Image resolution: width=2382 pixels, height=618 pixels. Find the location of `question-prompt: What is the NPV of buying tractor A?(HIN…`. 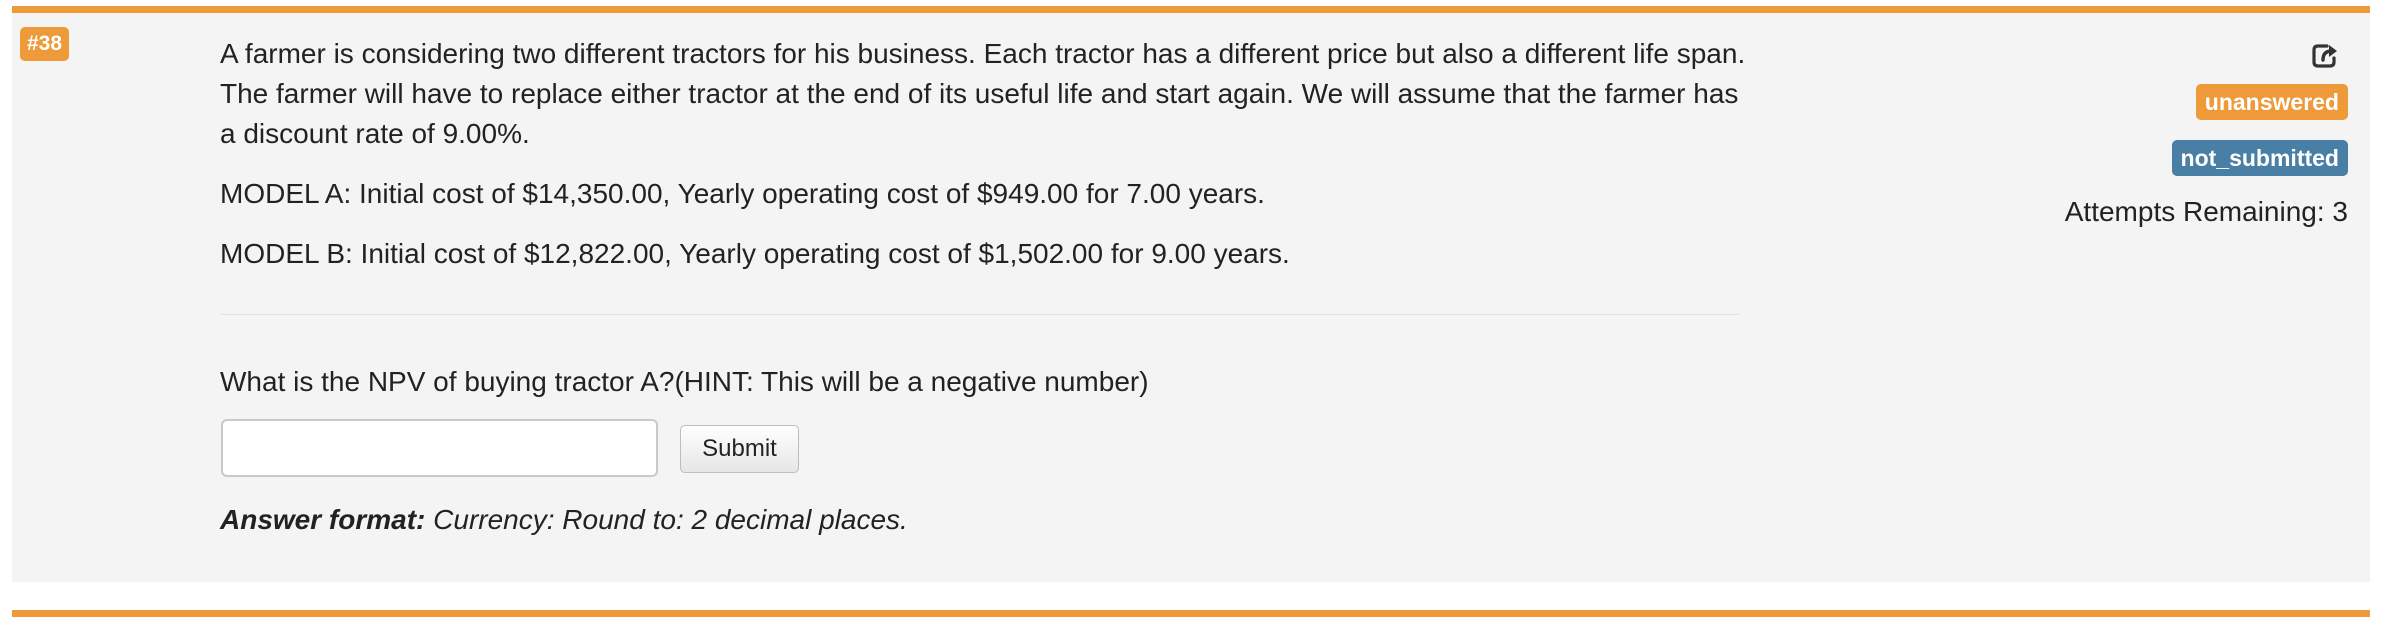

question-prompt: What is the NPV of buying tractor A?(HIN… is located at coordinates (684, 381).